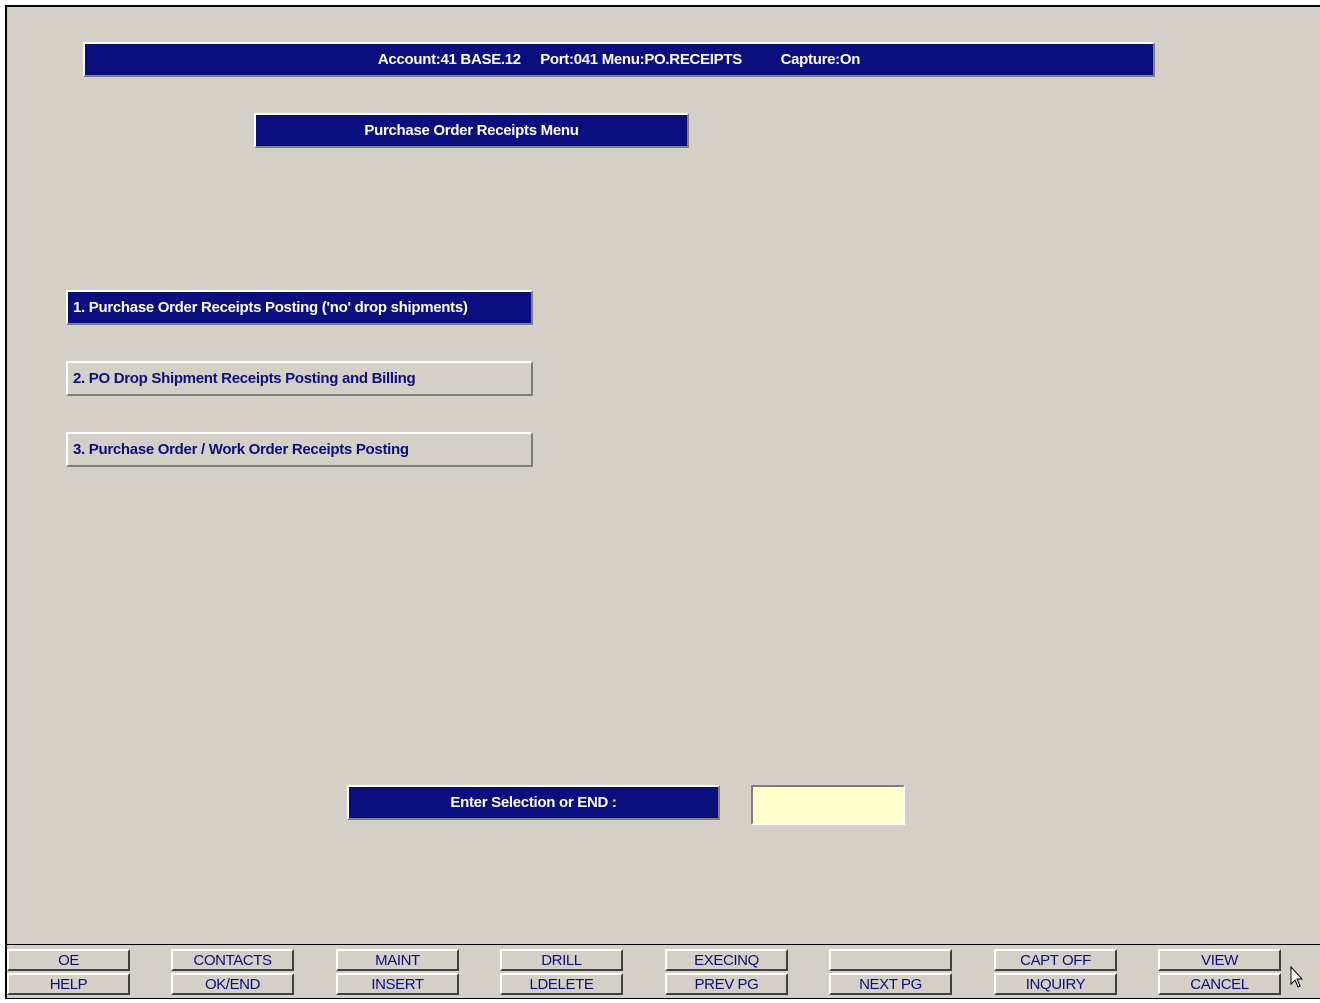 Image resolution: width=1320 pixels, height=1003 pixels. What do you see at coordinates (68, 960) in the screenshot?
I see `fkey-oe-button: OE` at bounding box center [68, 960].